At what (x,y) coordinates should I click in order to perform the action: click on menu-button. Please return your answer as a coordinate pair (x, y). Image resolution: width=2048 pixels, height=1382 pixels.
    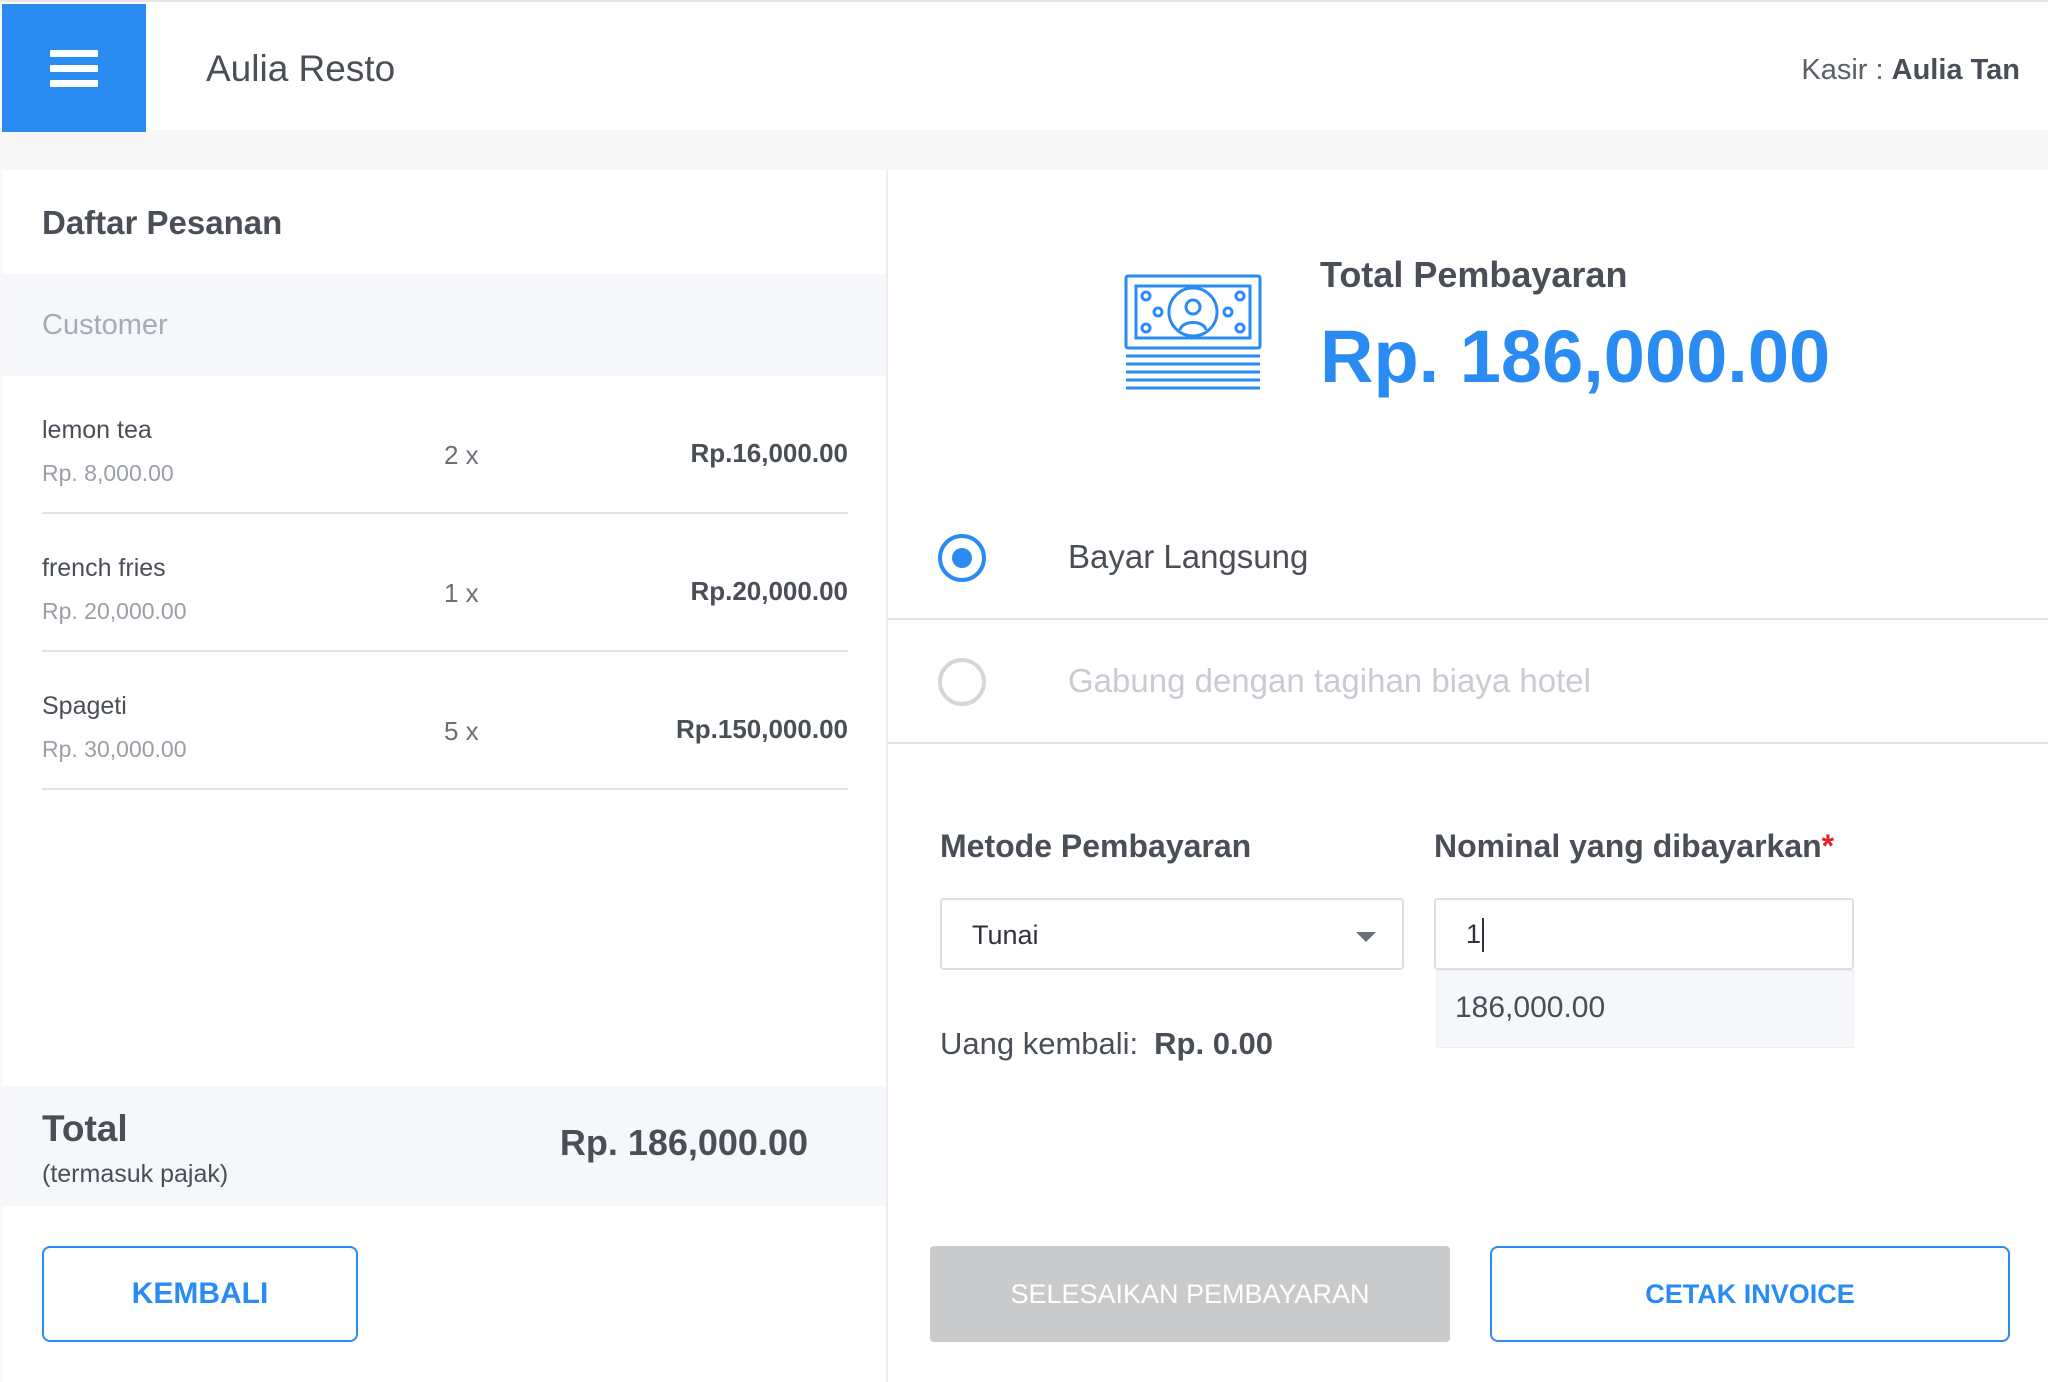
    Looking at the image, I should click on (74, 68).